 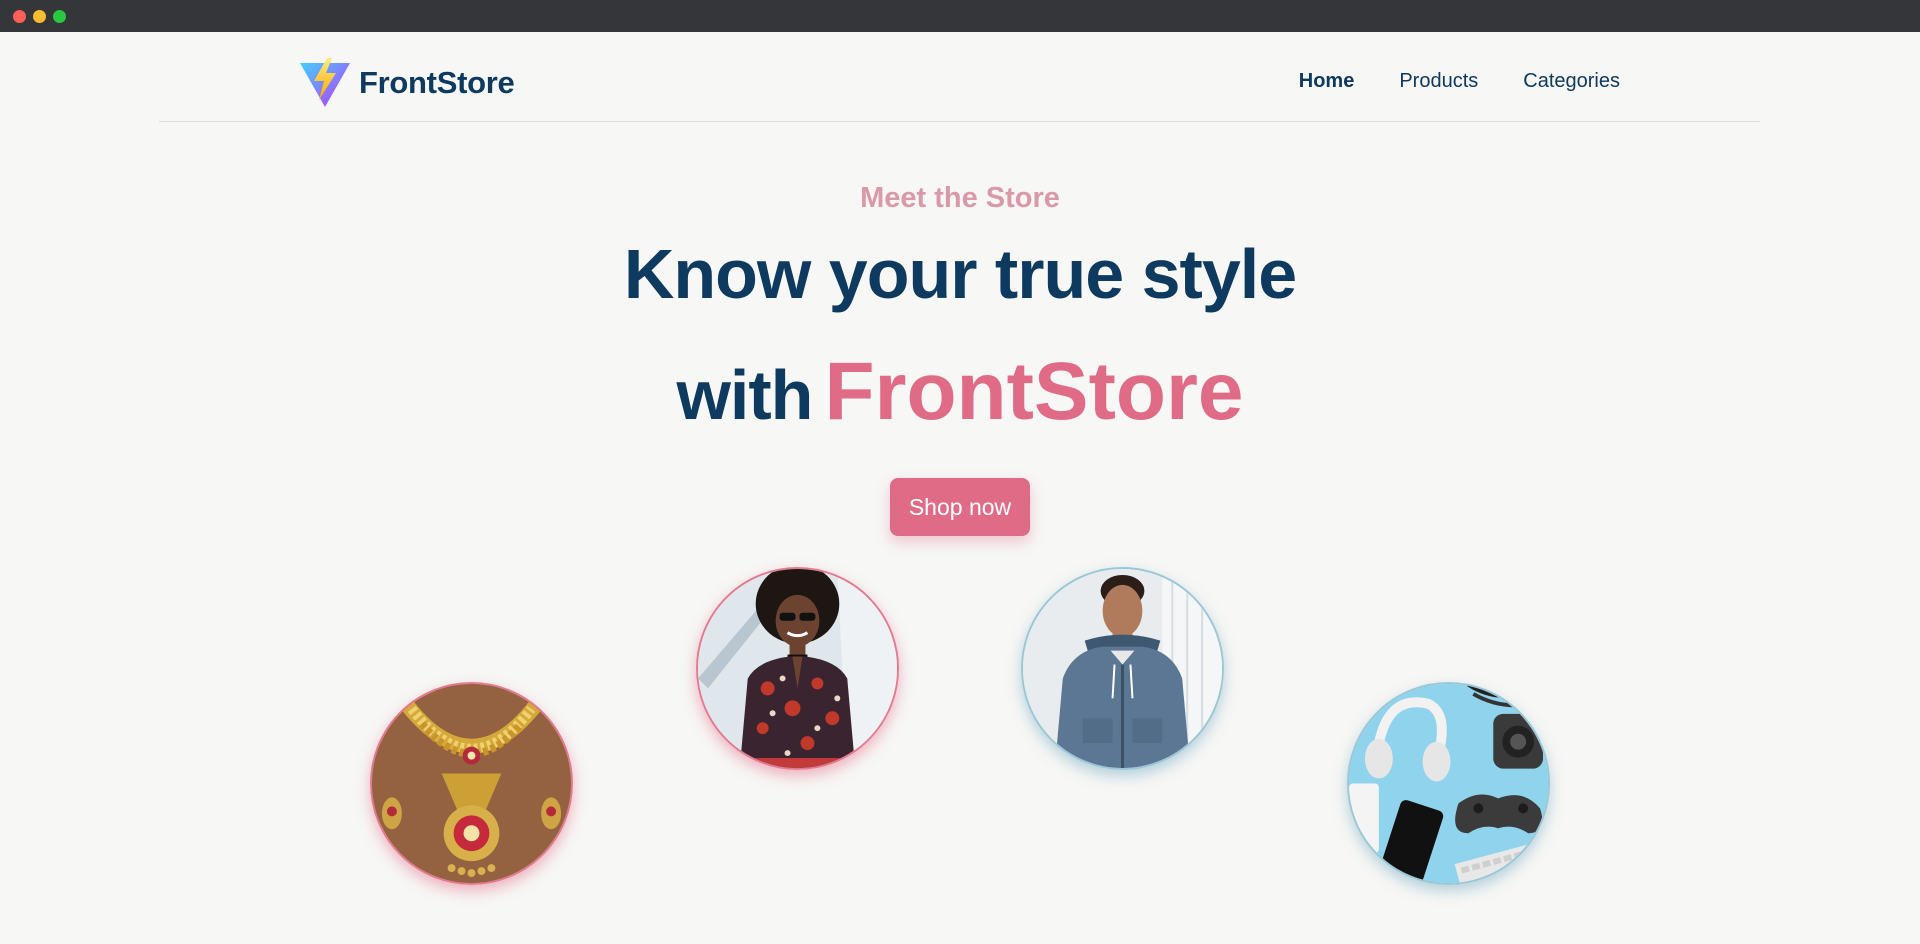 What do you see at coordinates (1122, 668) in the screenshot?
I see `gallery-mens-fashion-image` at bounding box center [1122, 668].